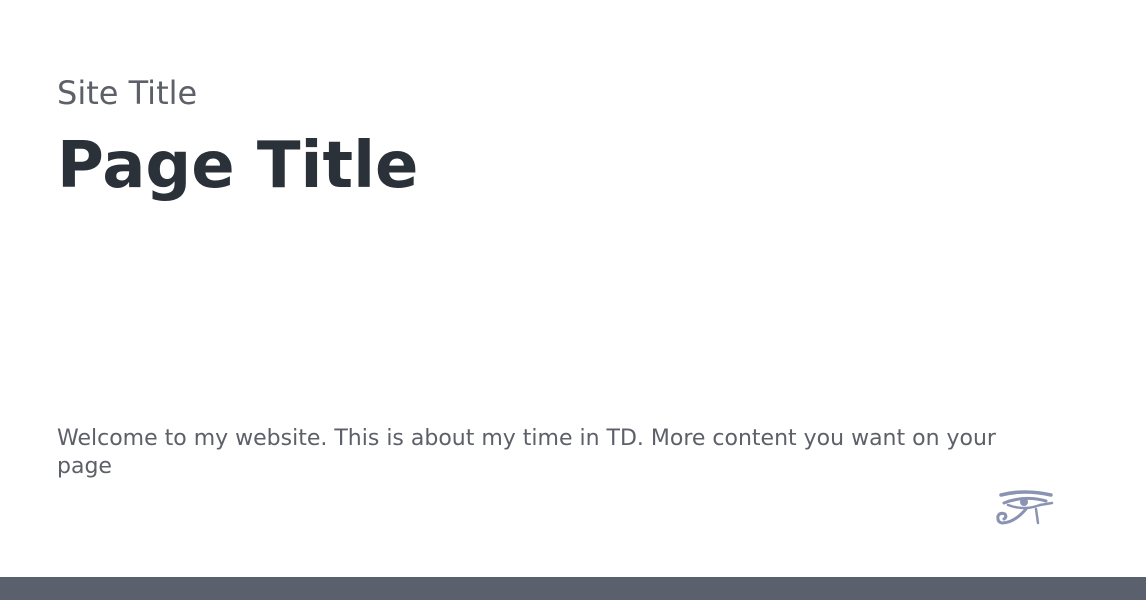 This screenshot has height=600, width=1146. I want to click on site-title: Site Title, so click(127, 93).